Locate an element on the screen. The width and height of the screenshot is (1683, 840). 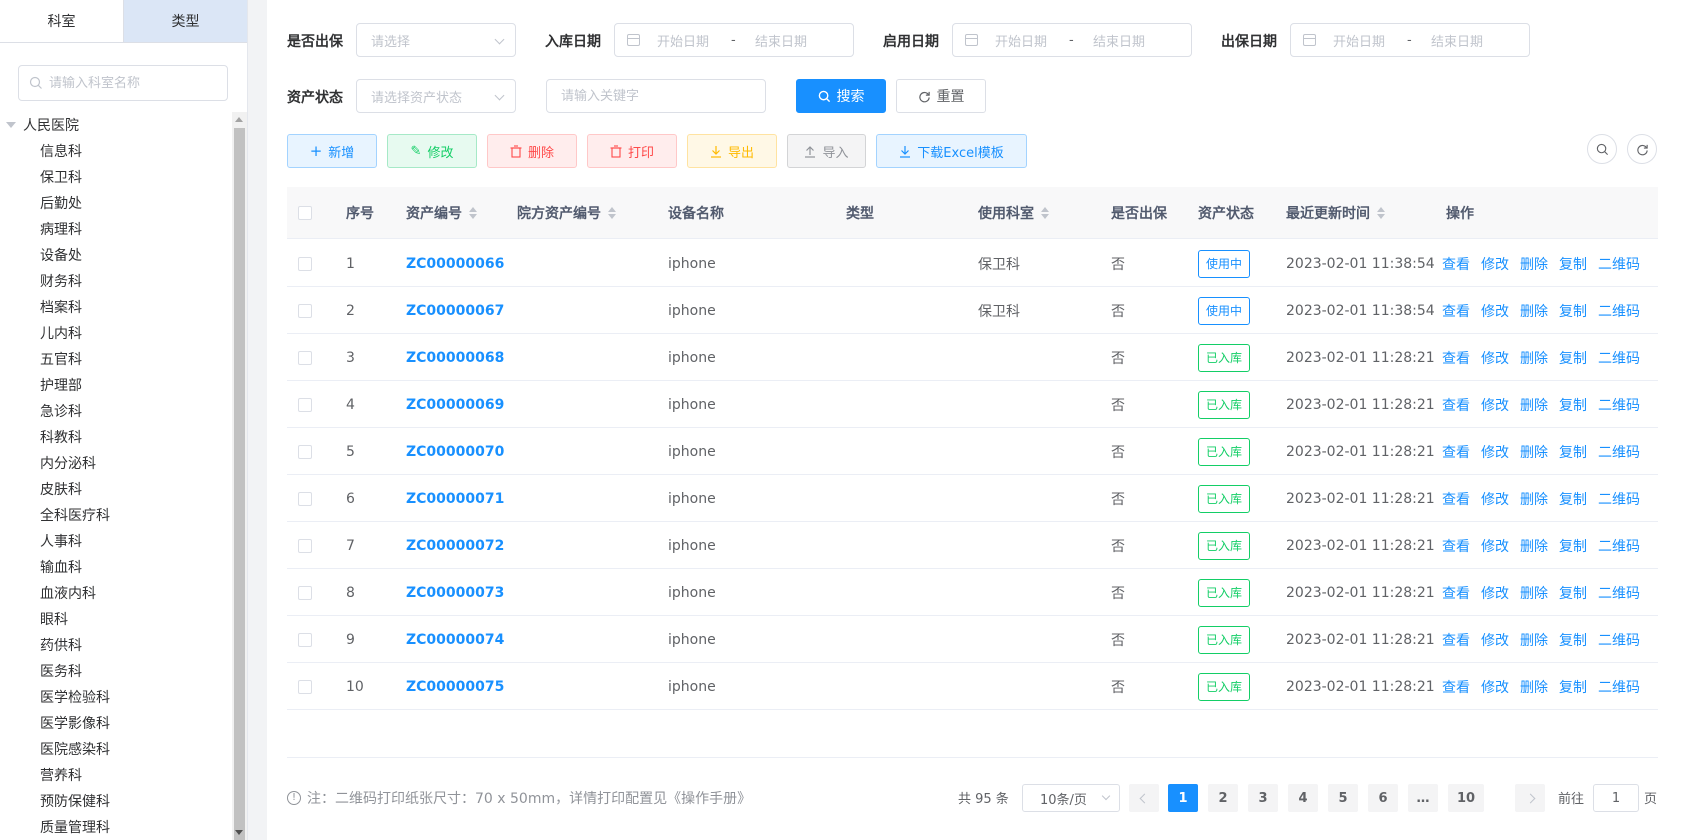
tree-item: 眼科 is located at coordinates (116, 619).